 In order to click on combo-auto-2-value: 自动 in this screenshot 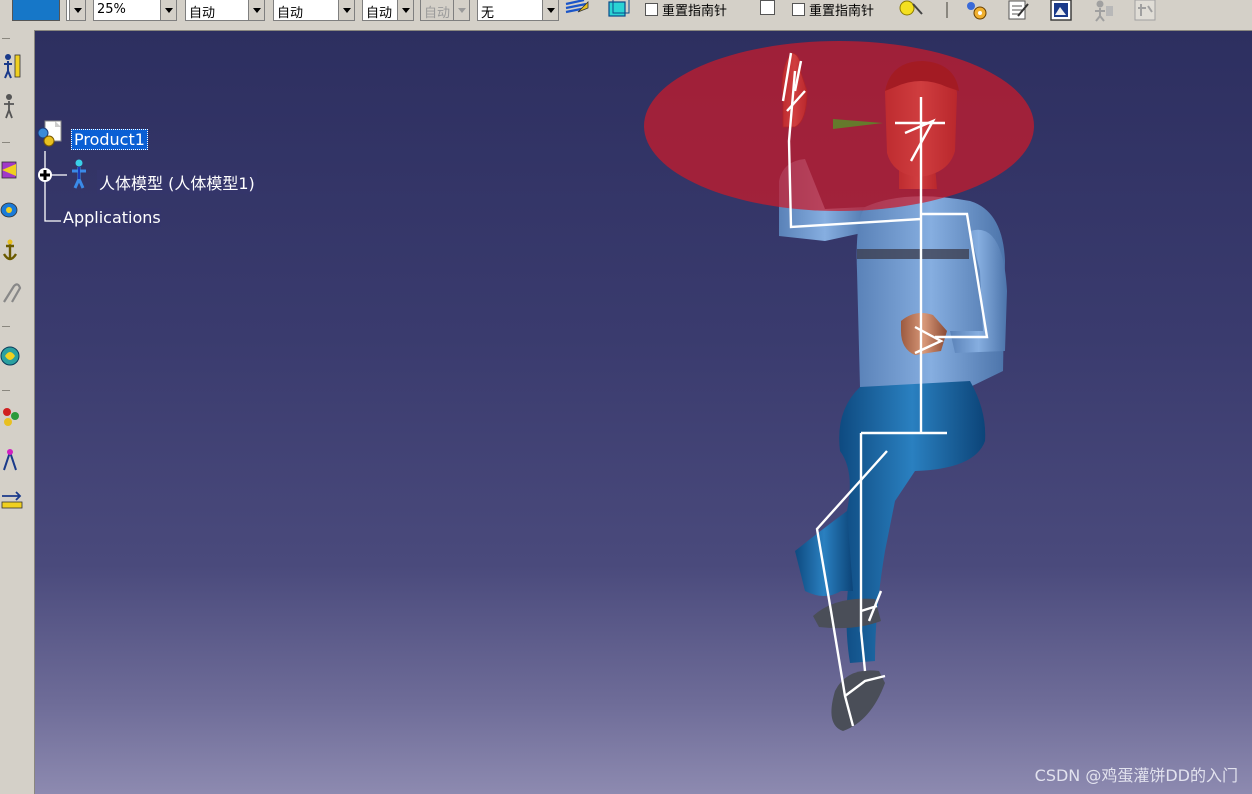, I will do `click(290, 13)`.